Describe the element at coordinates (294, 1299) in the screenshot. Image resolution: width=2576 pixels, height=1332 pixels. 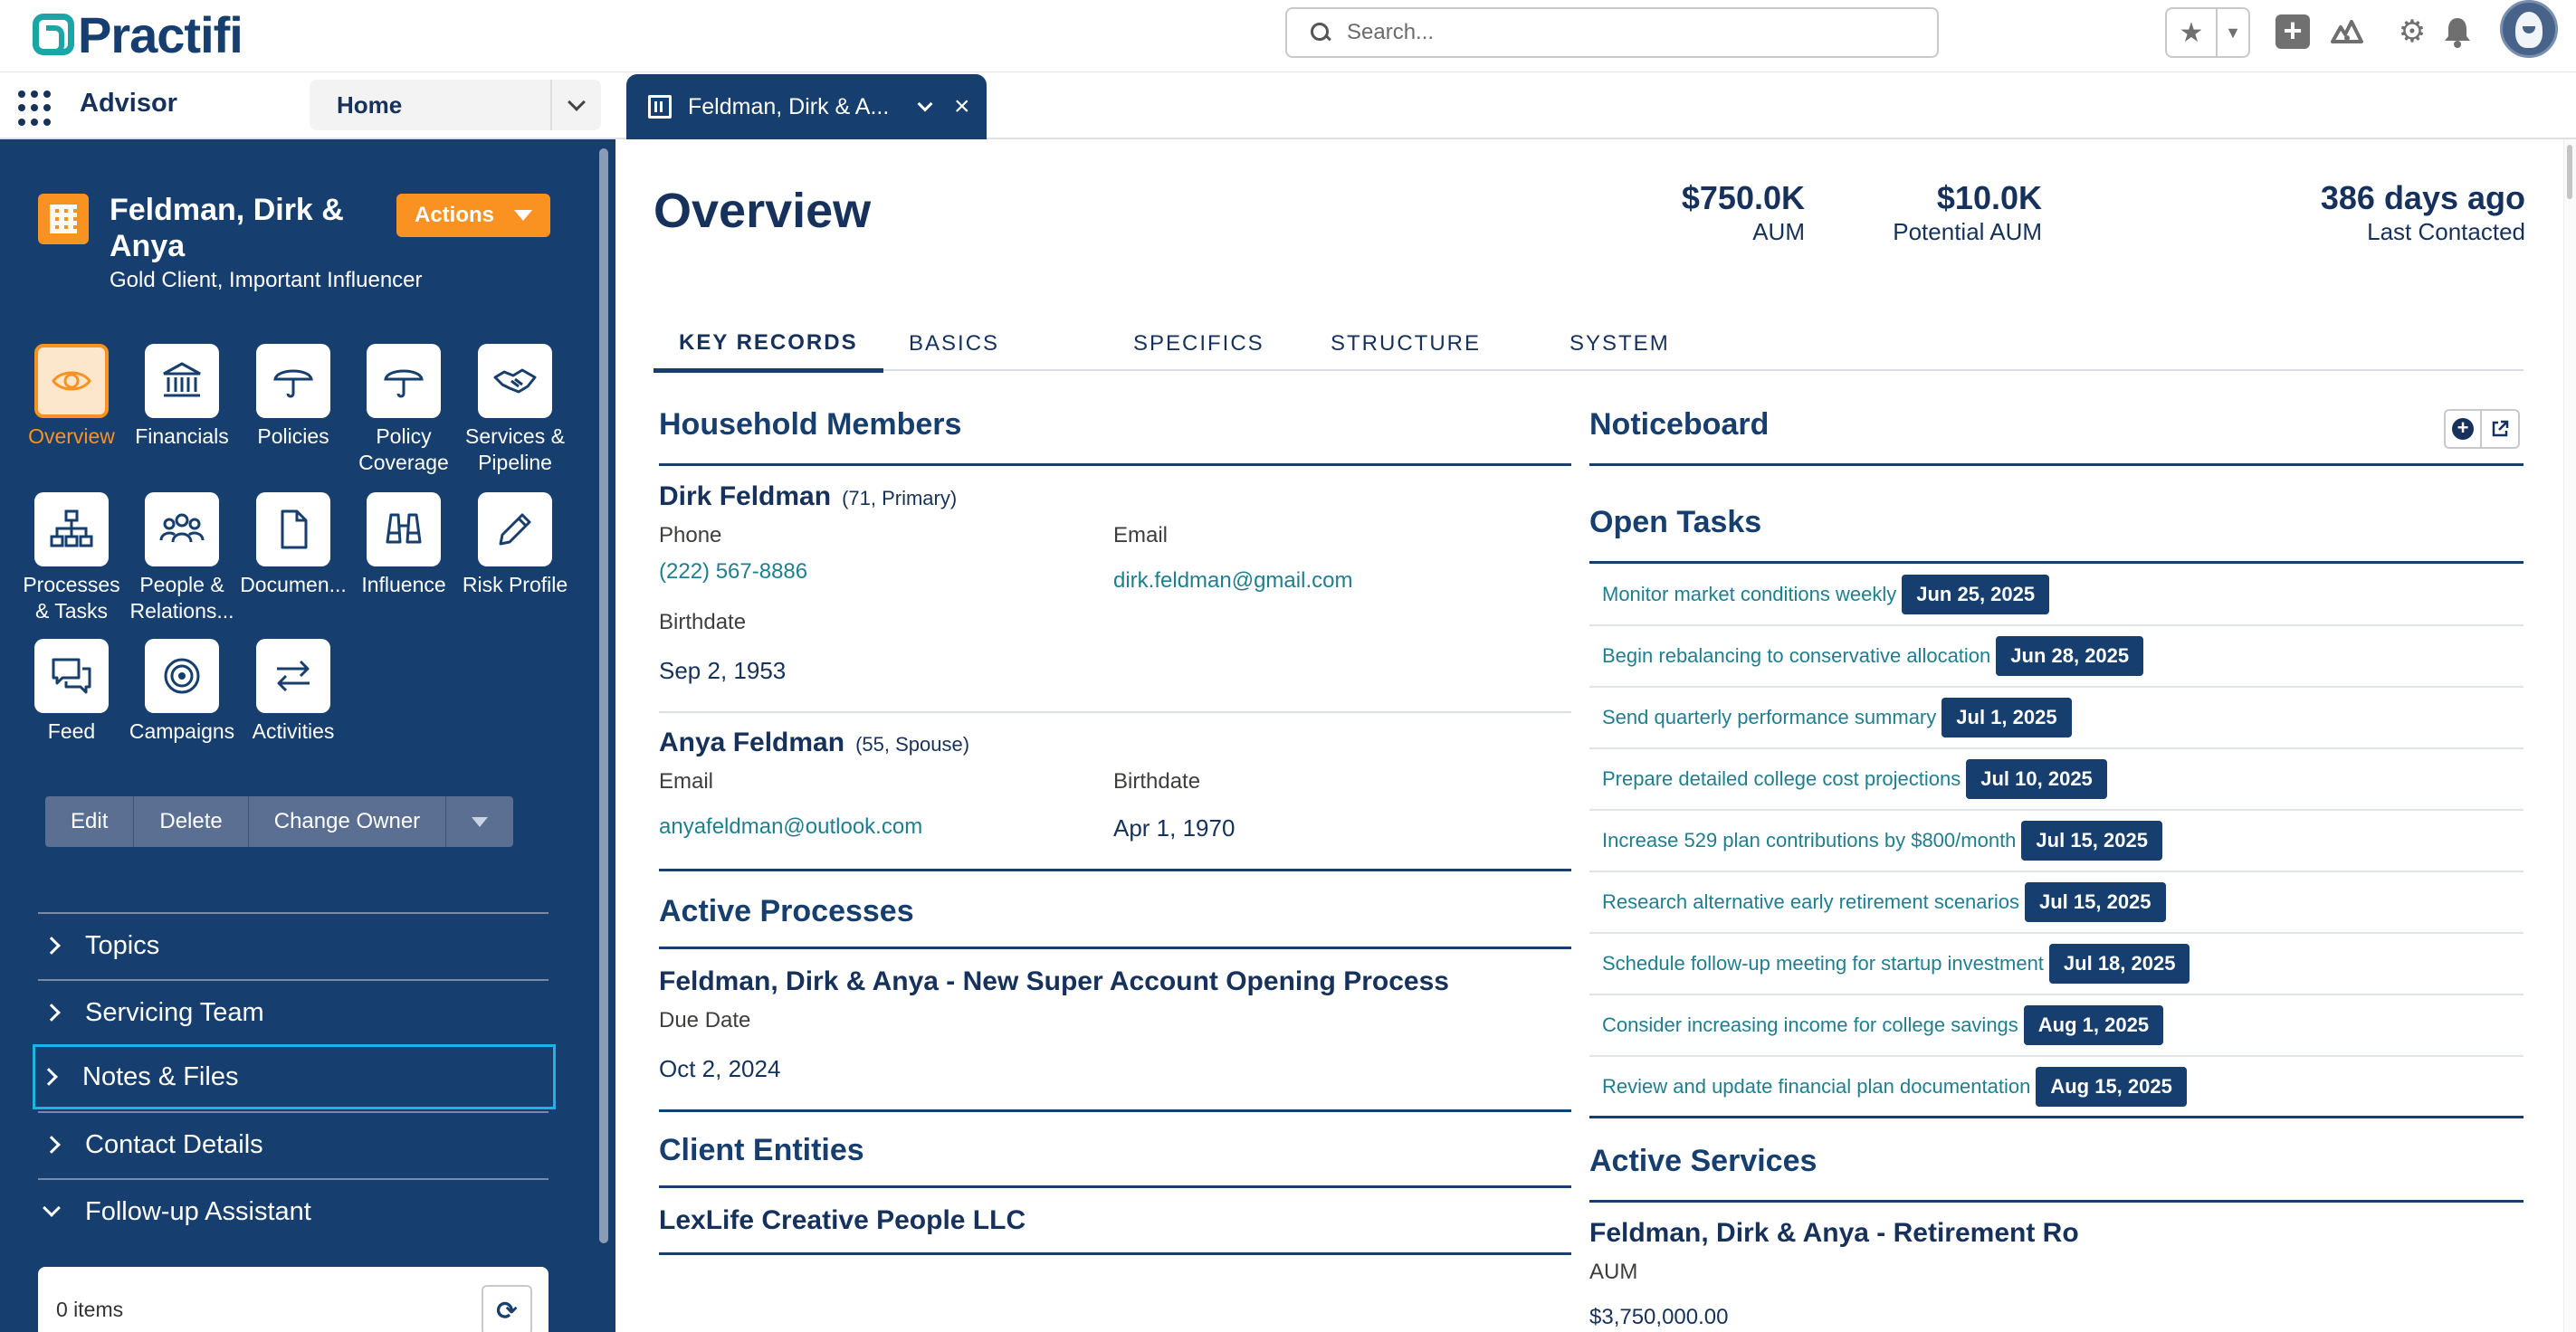
I see `follow-up-panel: 0 items ⟳` at that location.